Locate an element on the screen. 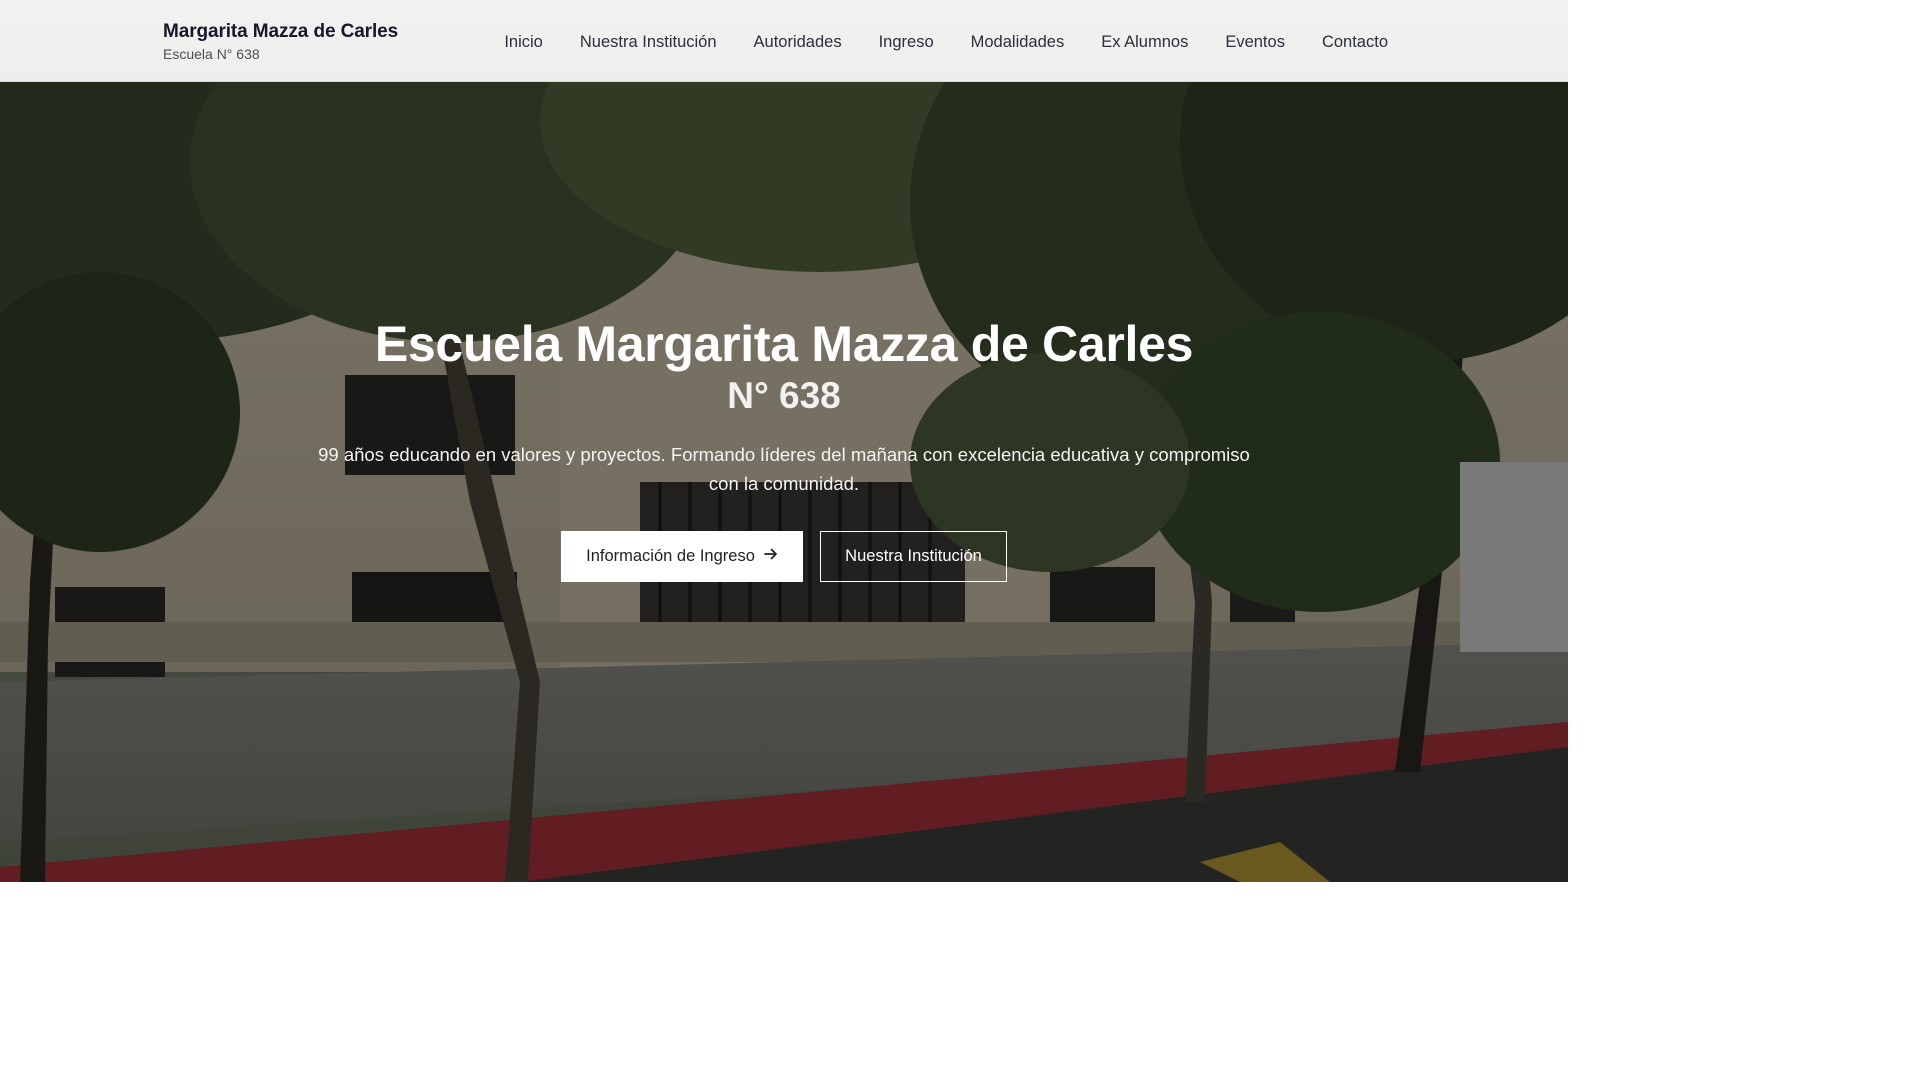 The height and width of the screenshot is (1080, 1920). hero-title: Escuela Margarita Mazza de Carles is located at coordinates (784, 344).